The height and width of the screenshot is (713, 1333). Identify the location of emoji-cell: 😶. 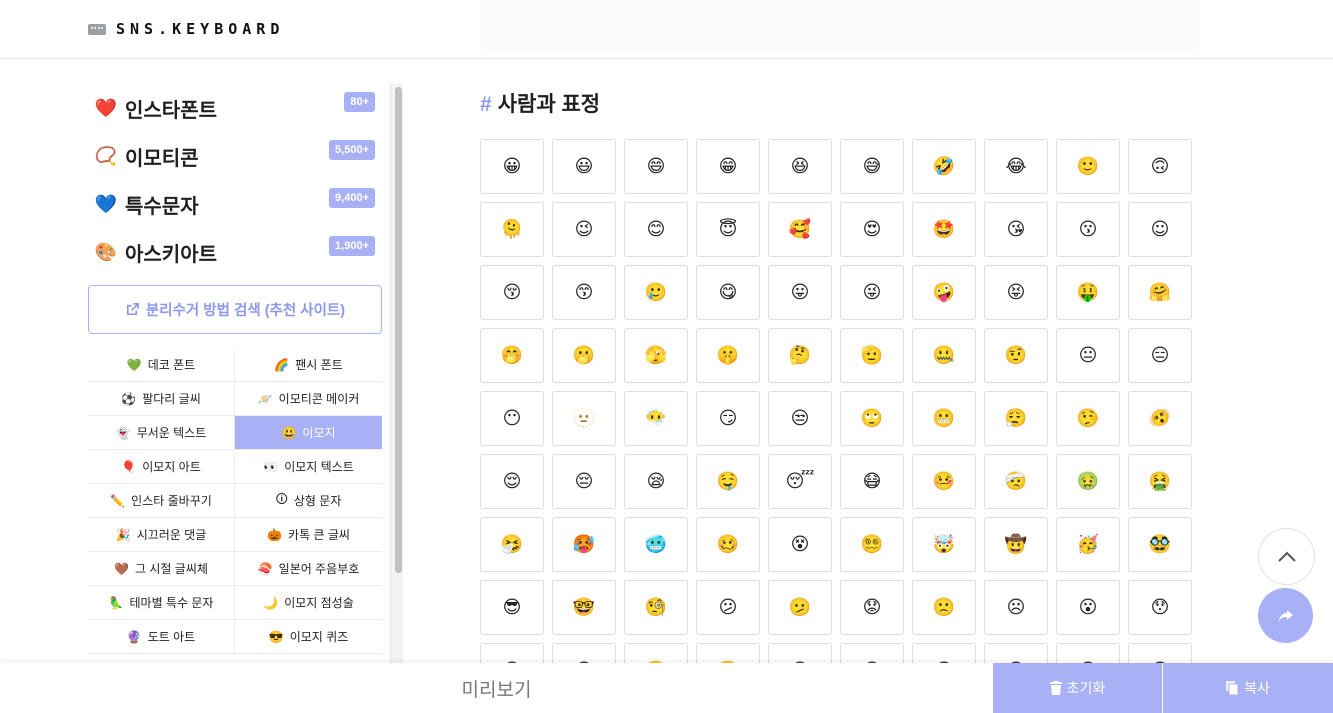
(512, 418).